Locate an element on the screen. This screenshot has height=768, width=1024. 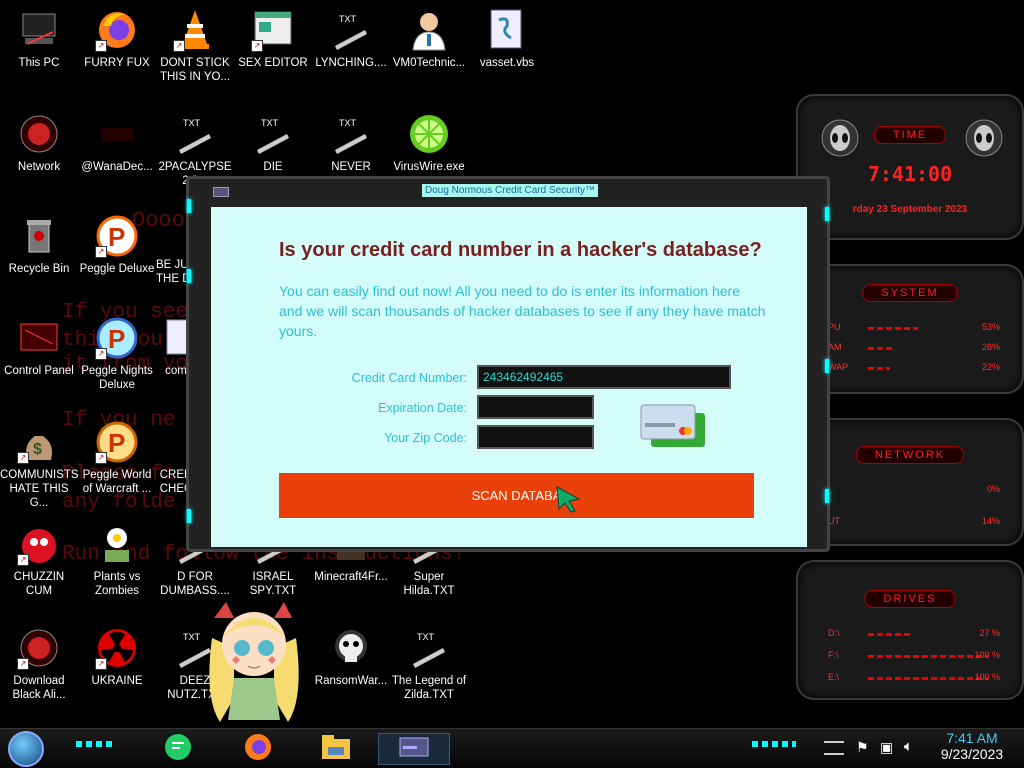
taskbar-date: 9/23/2023 is located at coordinates (972, 754).